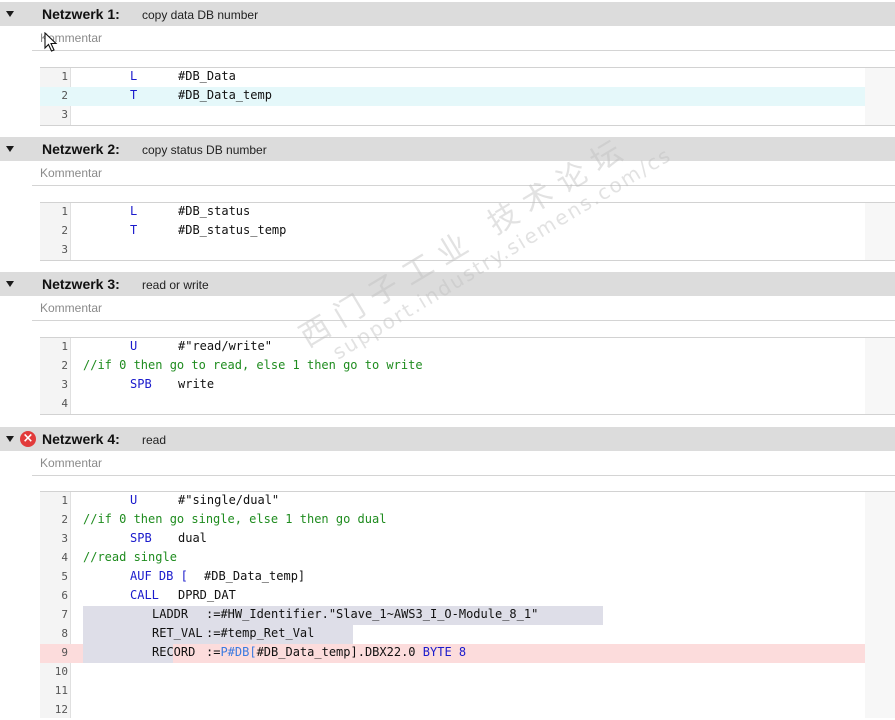  I want to click on network-2-code-editor: 1 L #DB_status 2 T #DB_status_temp 3, so click(452, 231).